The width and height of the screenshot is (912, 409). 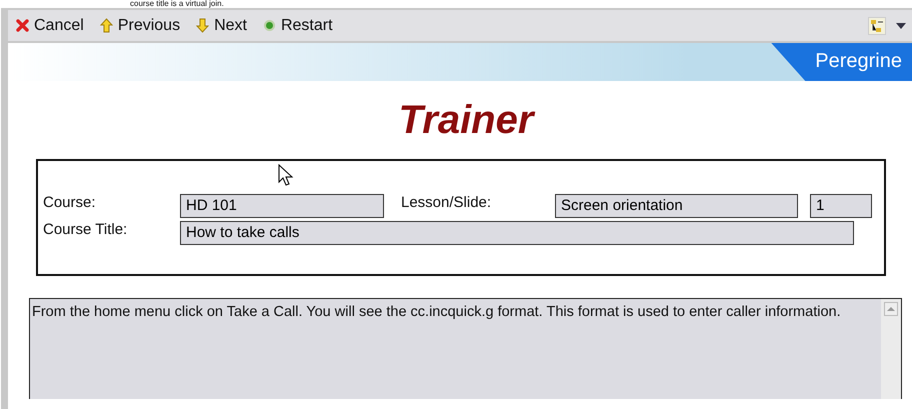 What do you see at coordinates (901, 25) in the screenshot?
I see `dropdown-caret-icon` at bounding box center [901, 25].